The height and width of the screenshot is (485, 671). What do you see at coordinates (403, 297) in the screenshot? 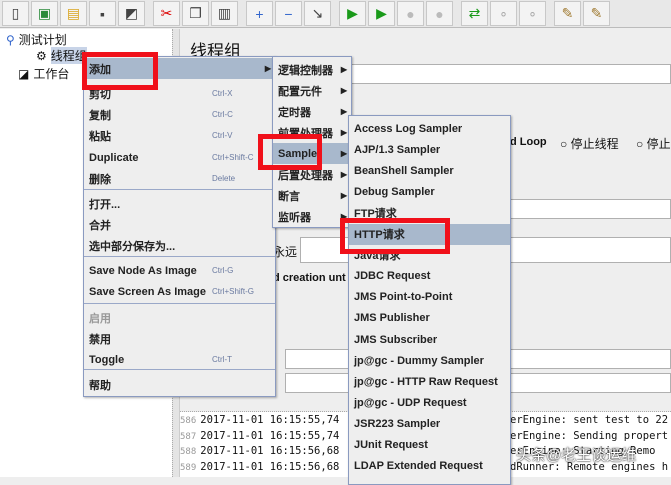
I see `menu-item-label: JMS Point-to-Point` at bounding box center [403, 297].